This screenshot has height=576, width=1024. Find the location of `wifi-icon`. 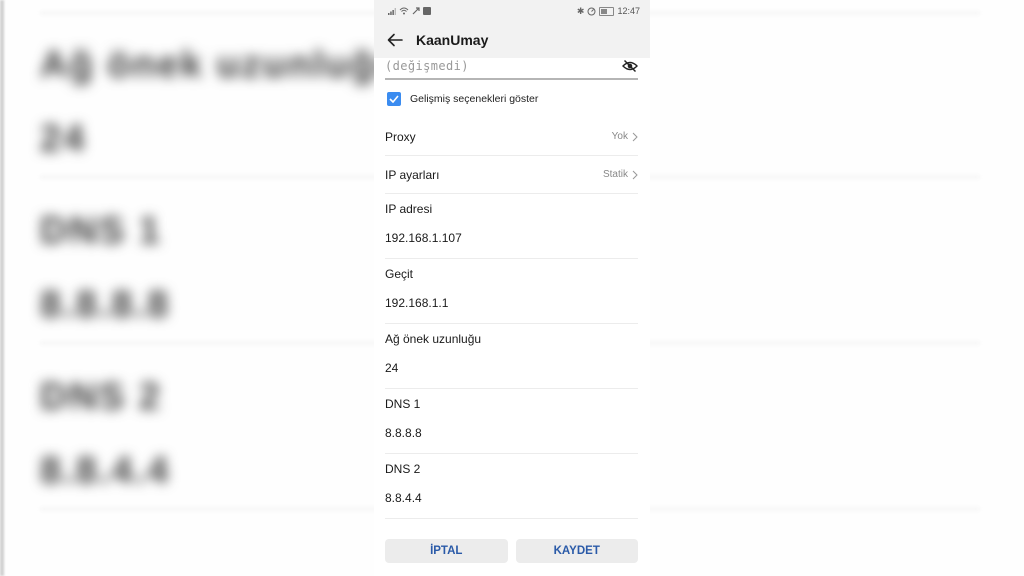

wifi-icon is located at coordinates (404, 11).